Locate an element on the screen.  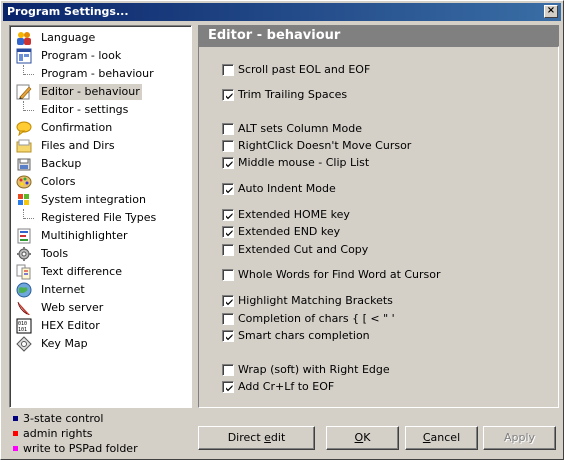
pencil-icon is located at coordinates (24, 92).